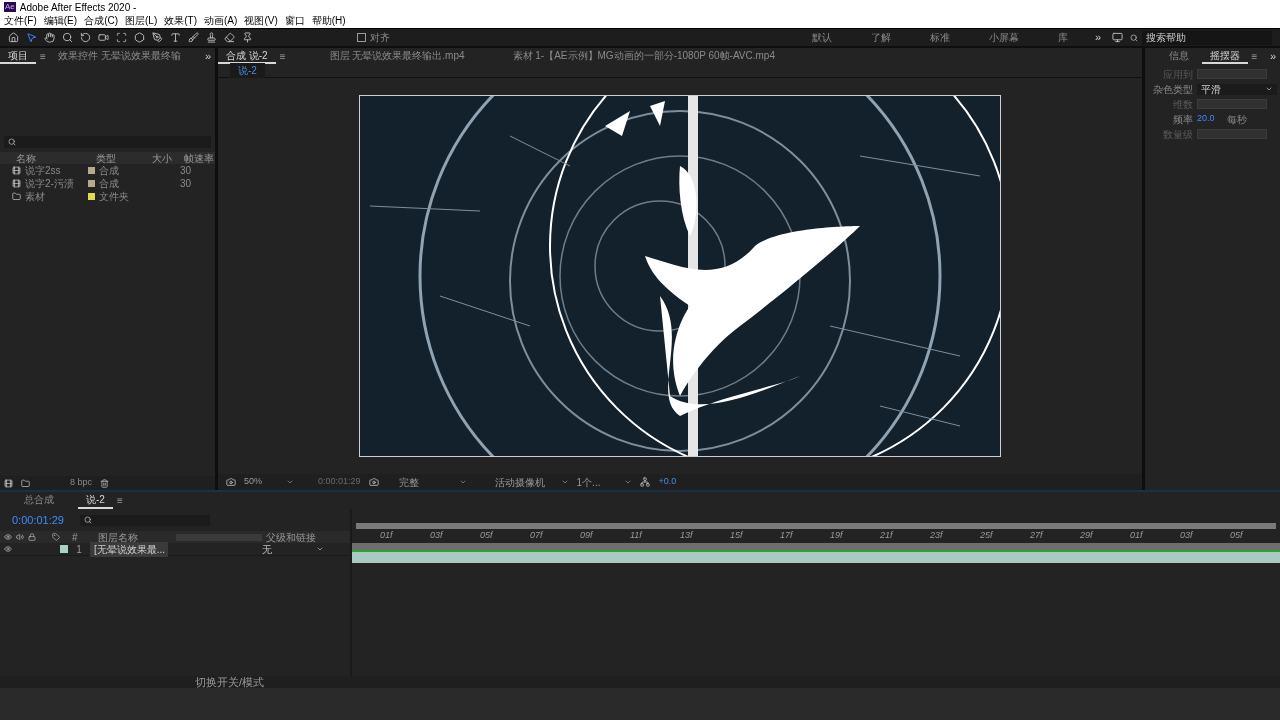  What do you see at coordinates (101, 21) in the screenshot?
I see `menu-item: 合成(C)` at bounding box center [101, 21].